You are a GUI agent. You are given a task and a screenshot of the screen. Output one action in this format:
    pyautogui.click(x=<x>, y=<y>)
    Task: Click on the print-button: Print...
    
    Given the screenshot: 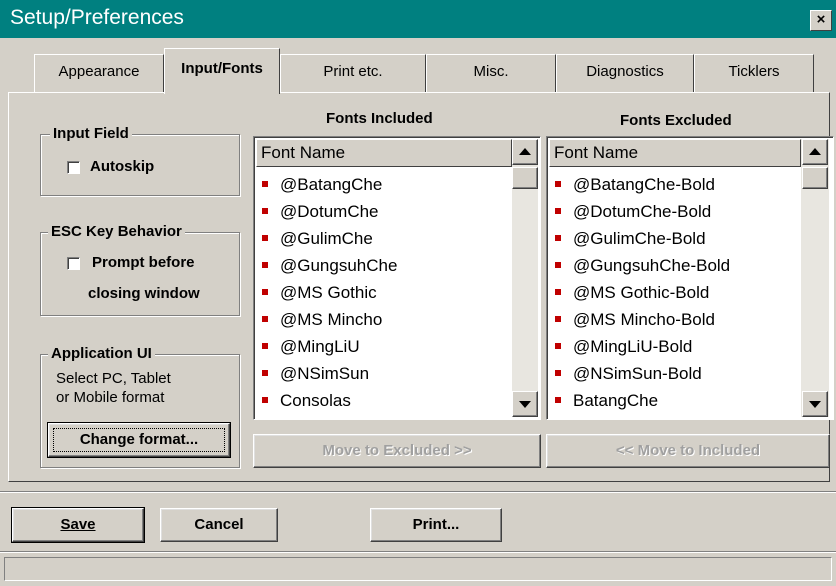 What is the action you would take?
    pyautogui.click(x=436, y=525)
    